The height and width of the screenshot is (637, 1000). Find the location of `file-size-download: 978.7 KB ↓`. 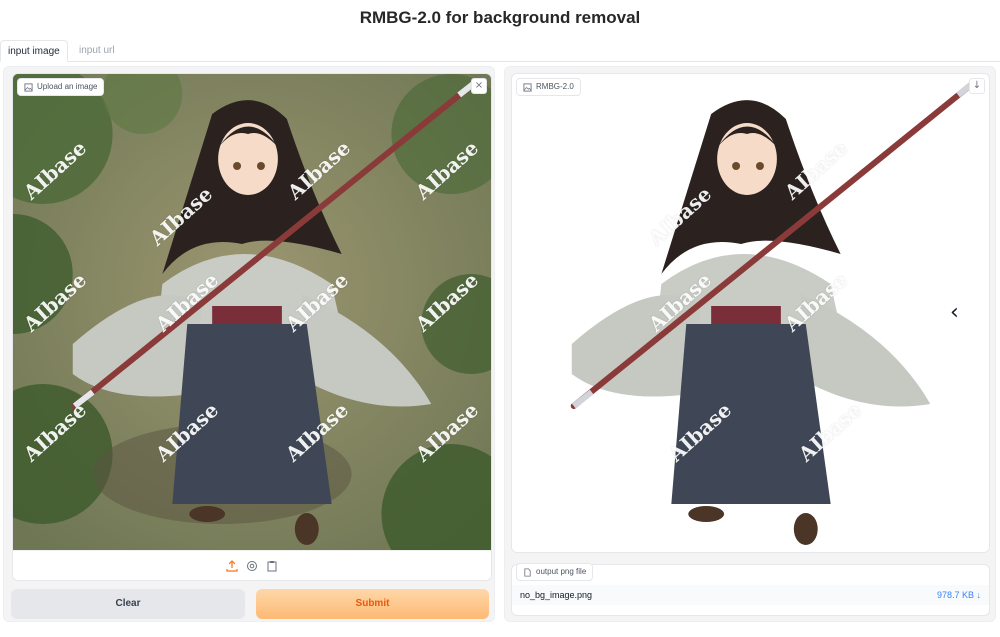

file-size-download: 978.7 KB ↓ is located at coordinates (959, 595).